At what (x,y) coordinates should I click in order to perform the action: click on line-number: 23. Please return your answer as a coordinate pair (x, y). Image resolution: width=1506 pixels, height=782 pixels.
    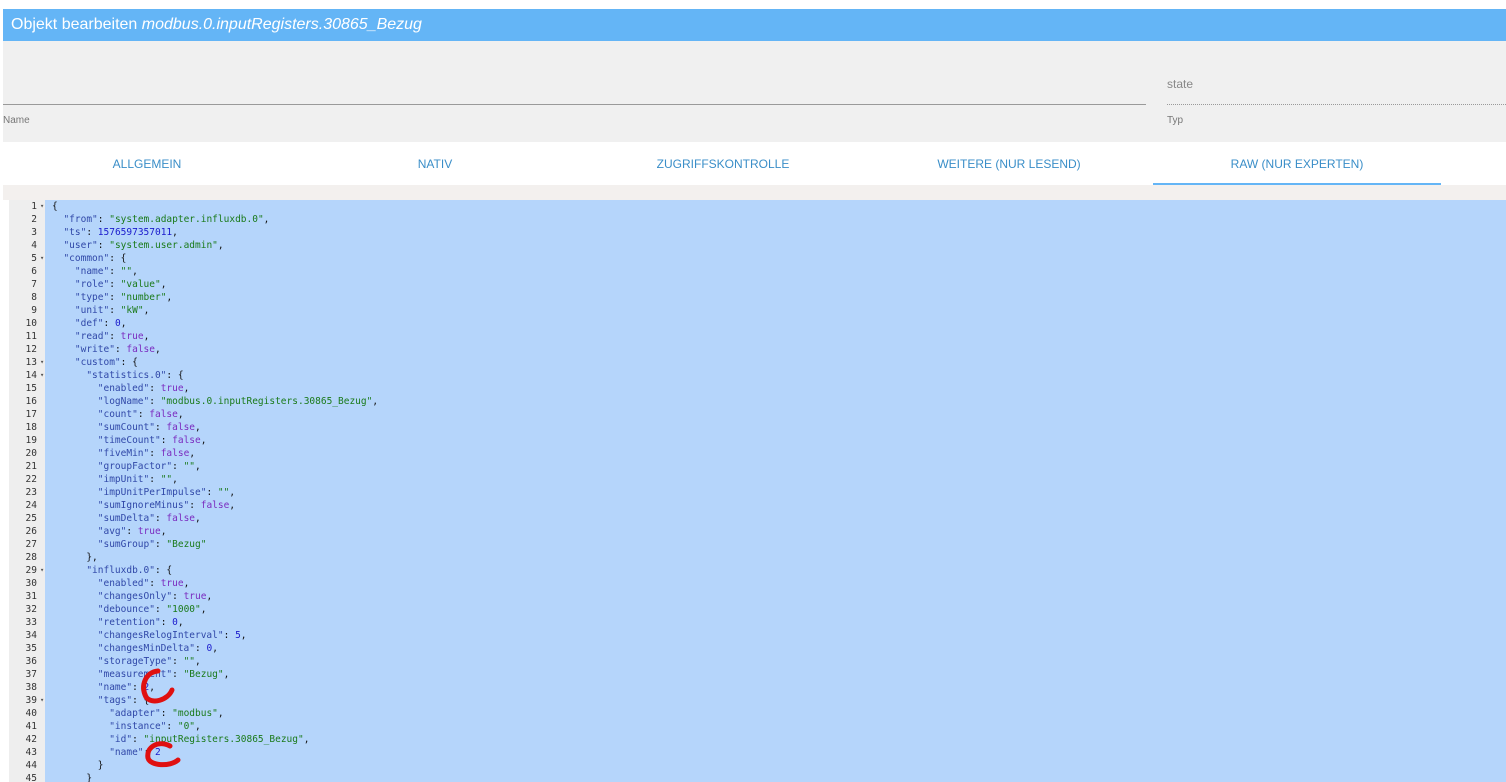
    Looking at the image, I should click on (31, 492).